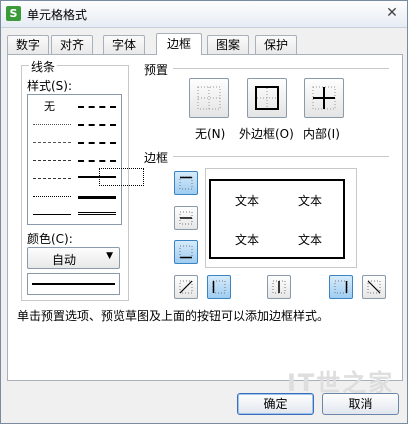 This screenshot has height=424, width=408. I want to click on border-inner-horizontal-icon, so click(186, 218).